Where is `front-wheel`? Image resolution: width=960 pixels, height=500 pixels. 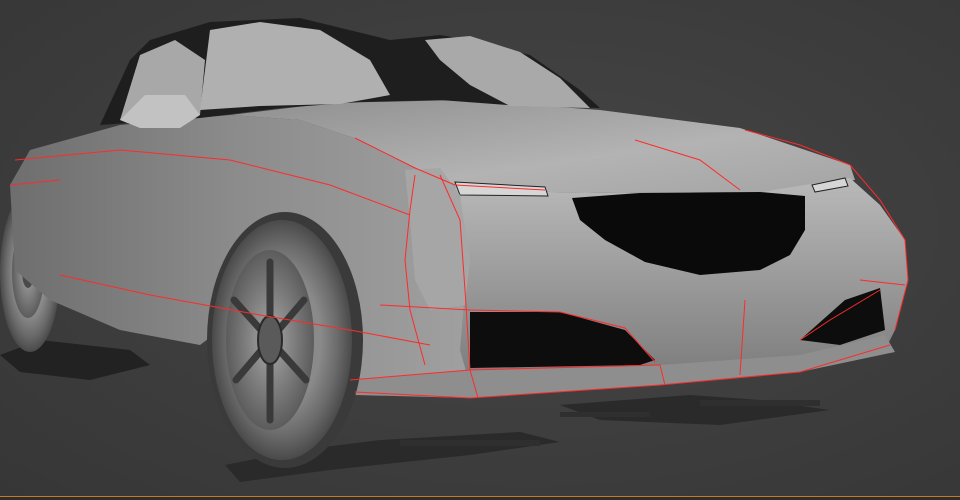 front-wheel is located at coordinates (285, 340).